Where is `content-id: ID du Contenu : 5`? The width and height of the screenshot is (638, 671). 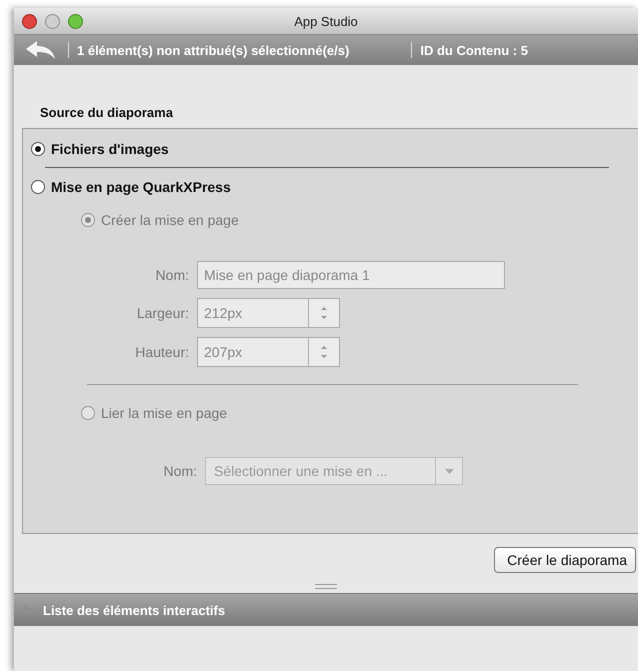
content-id: ID du Contenu : 5 is located at coordinates (474, 50).